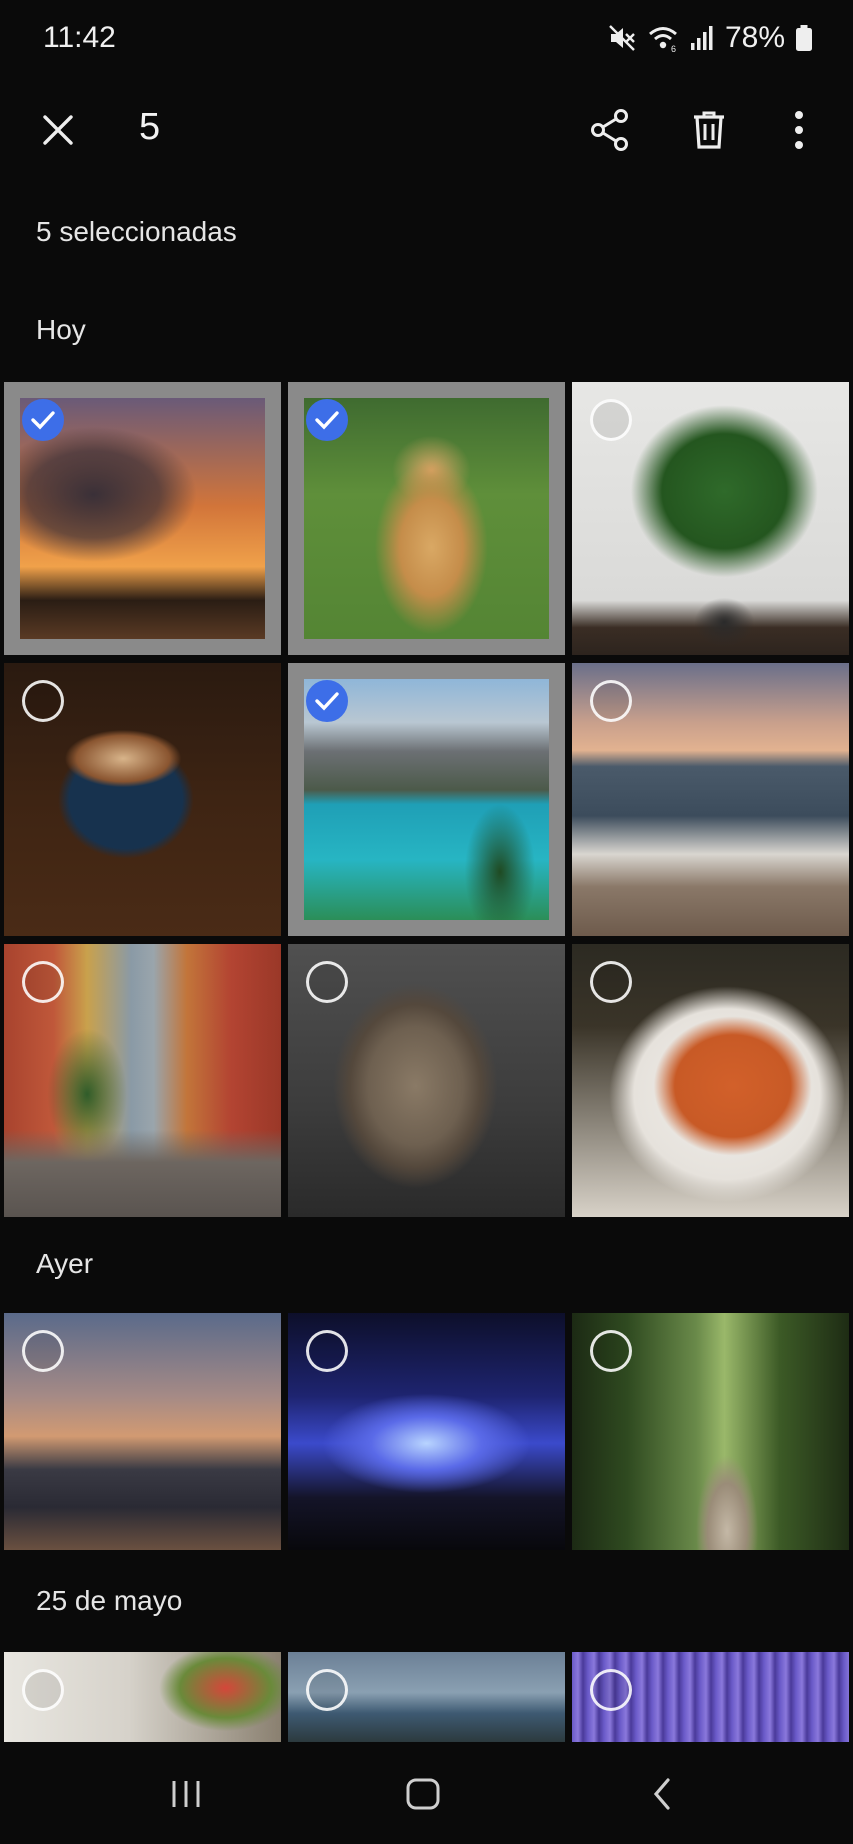 This screenshot has height=1844, width=853. Describe the element at coordinates (142, 1431) in the screenshot. I see `photo-tile-city-skyline` at that location.